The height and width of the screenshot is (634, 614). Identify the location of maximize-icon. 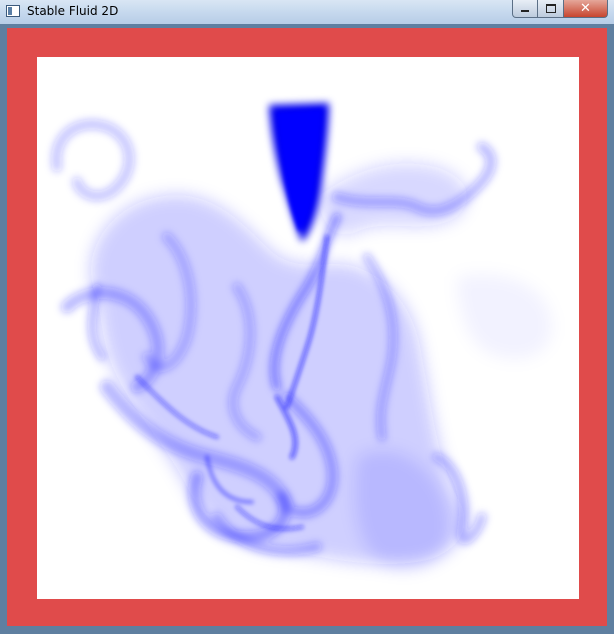
(550, 8).